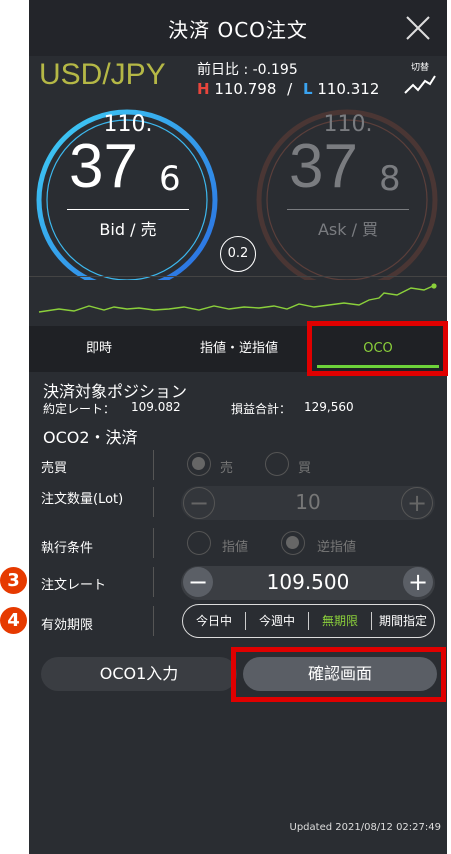 The image size is (451, 854). What do you see at coordinates (82, 499) in the screenshot?
I see `qty-label: 注文数量(Lot)` at bounding box center [82, 499].